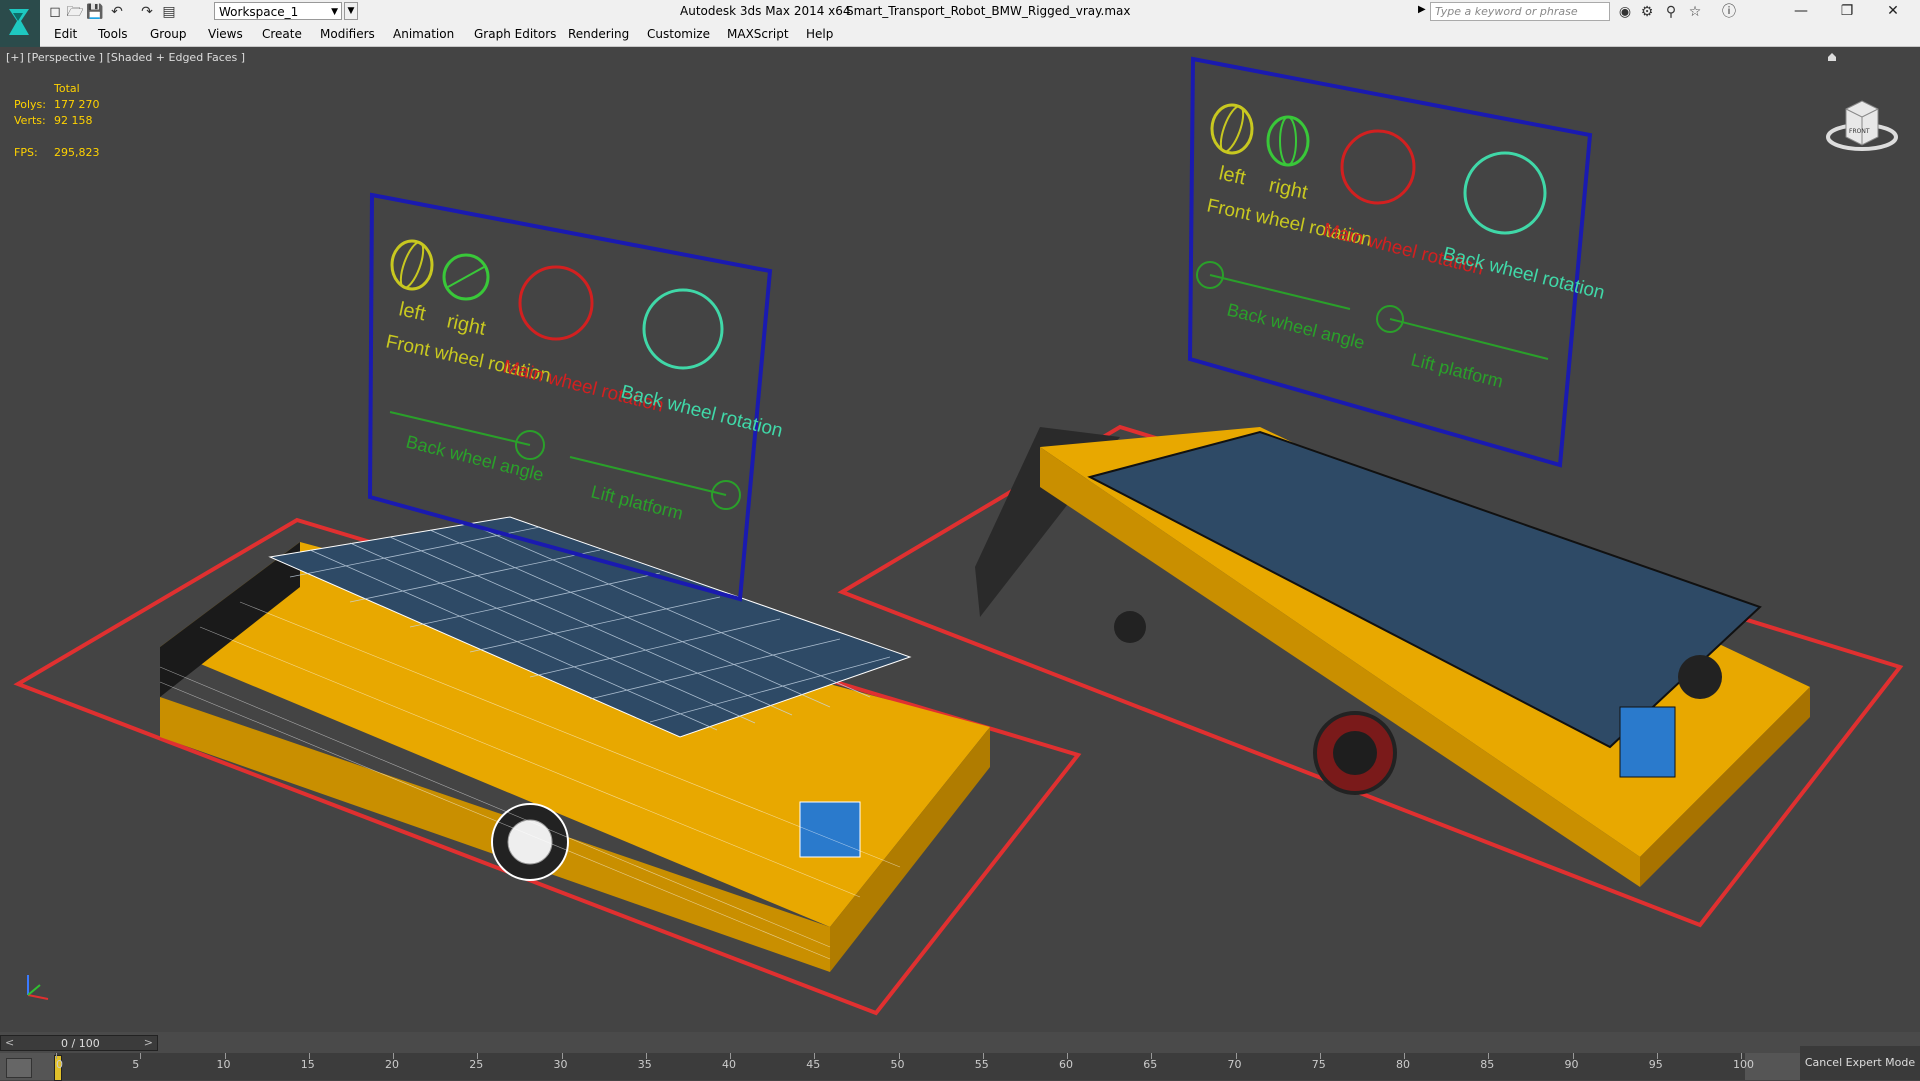 The width and height of the screenshot is (1920, 1081). What do you see at coordinates (1647, 12) in the screenshot?
I see `subscription-icon: ⚙` at bounding box center [1647, 12].